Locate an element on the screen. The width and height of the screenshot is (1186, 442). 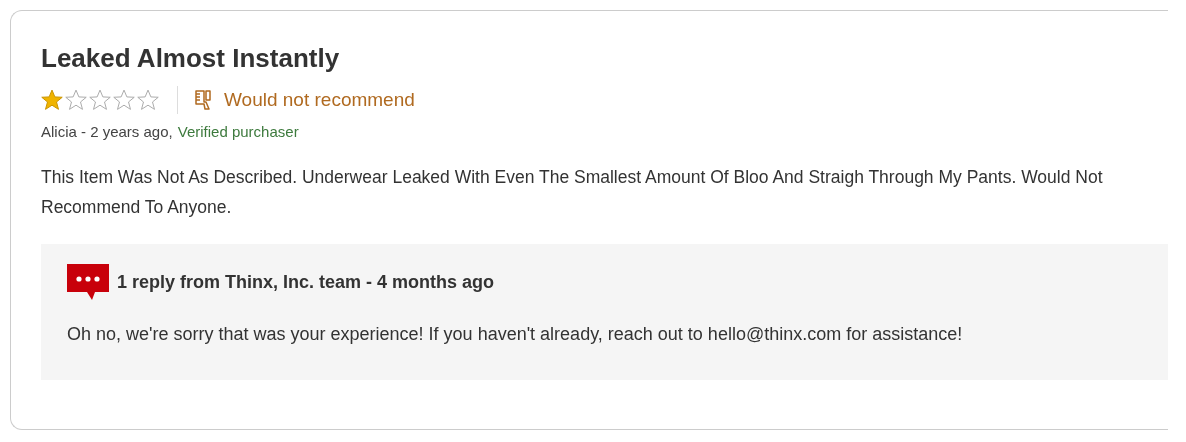
chat-bubble-icon is located at coordinates (88, 282).